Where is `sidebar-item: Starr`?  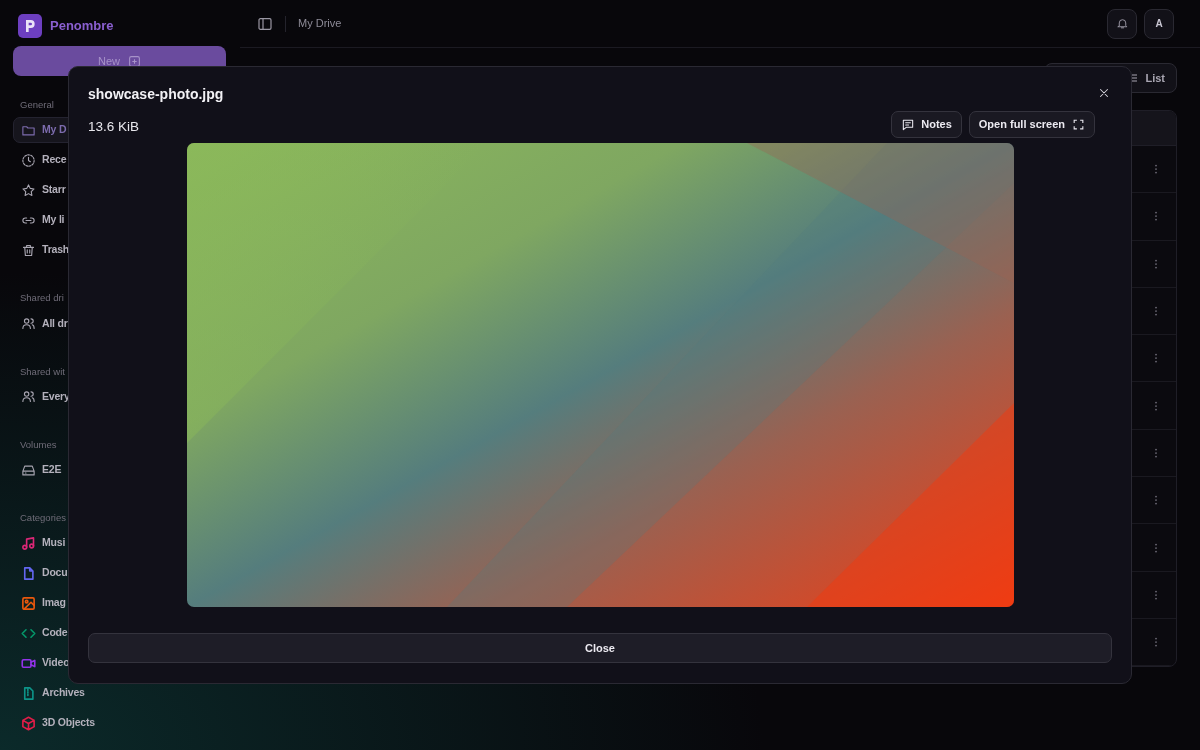 sidebar-item: Starr is located at coordinates (120, 190).